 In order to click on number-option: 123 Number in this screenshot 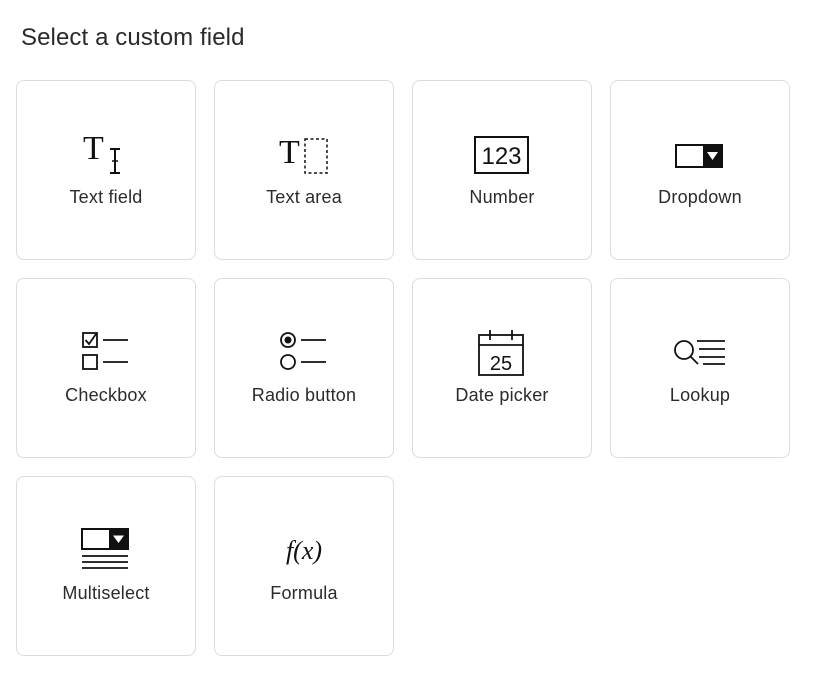, I will do `click(502, 170)`.